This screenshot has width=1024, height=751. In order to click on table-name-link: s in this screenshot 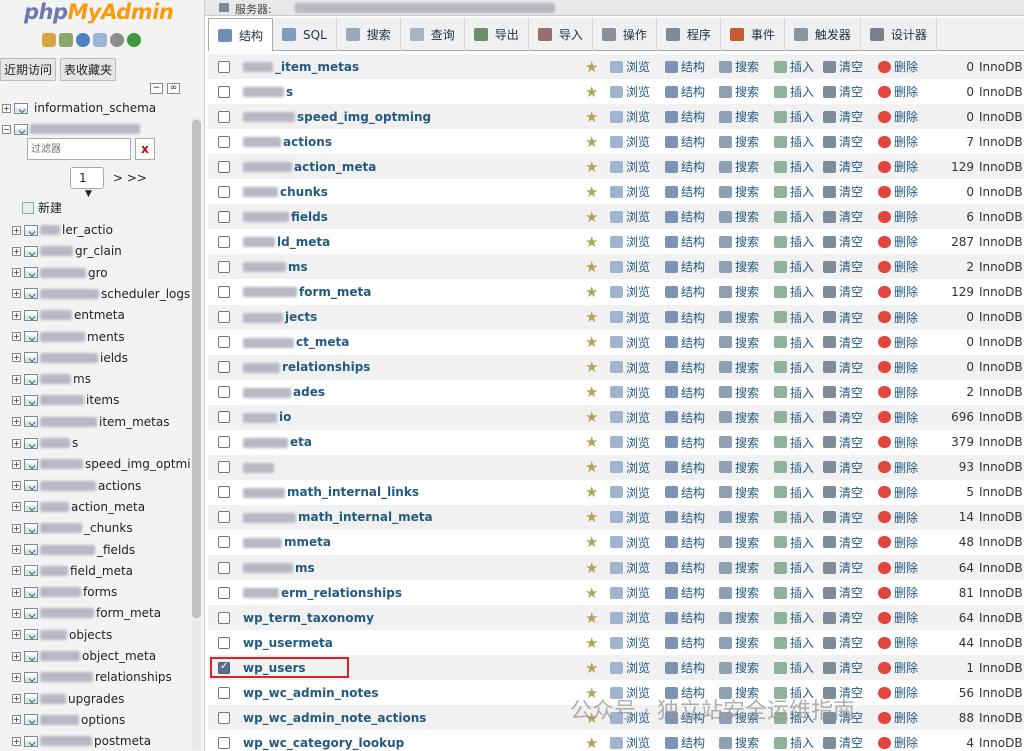, I will do `click(268, 92)`.